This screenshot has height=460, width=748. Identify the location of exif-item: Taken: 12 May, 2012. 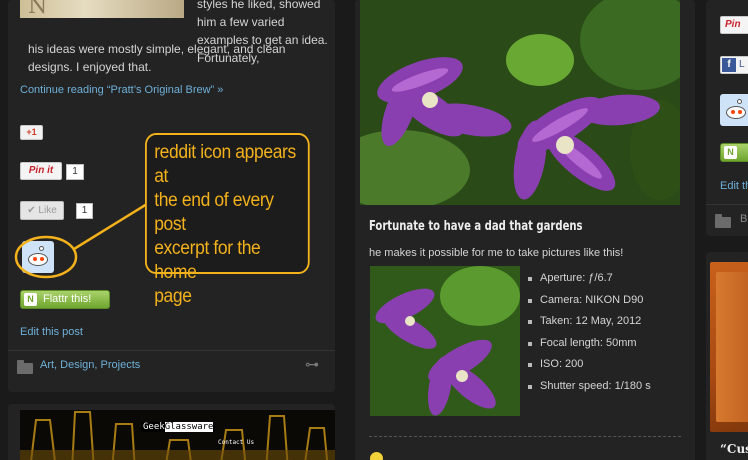
(589, 326).